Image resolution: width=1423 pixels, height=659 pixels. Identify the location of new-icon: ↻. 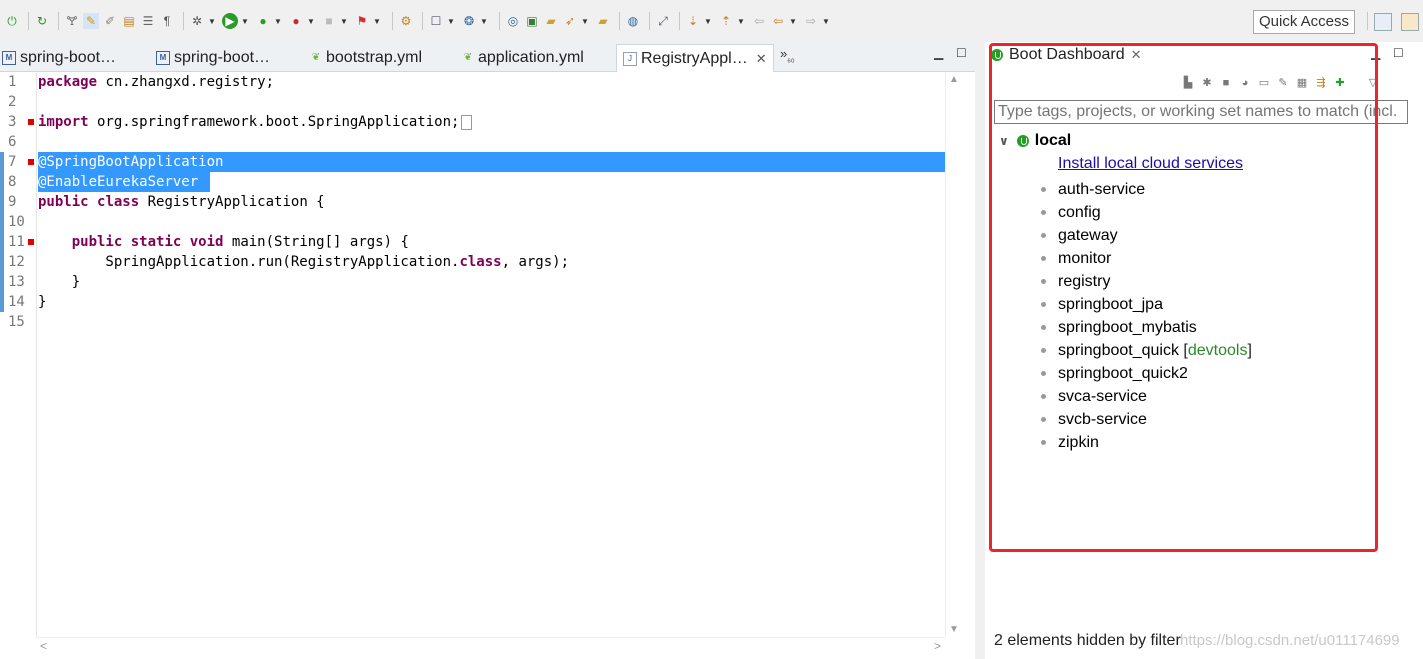
(42, 21).